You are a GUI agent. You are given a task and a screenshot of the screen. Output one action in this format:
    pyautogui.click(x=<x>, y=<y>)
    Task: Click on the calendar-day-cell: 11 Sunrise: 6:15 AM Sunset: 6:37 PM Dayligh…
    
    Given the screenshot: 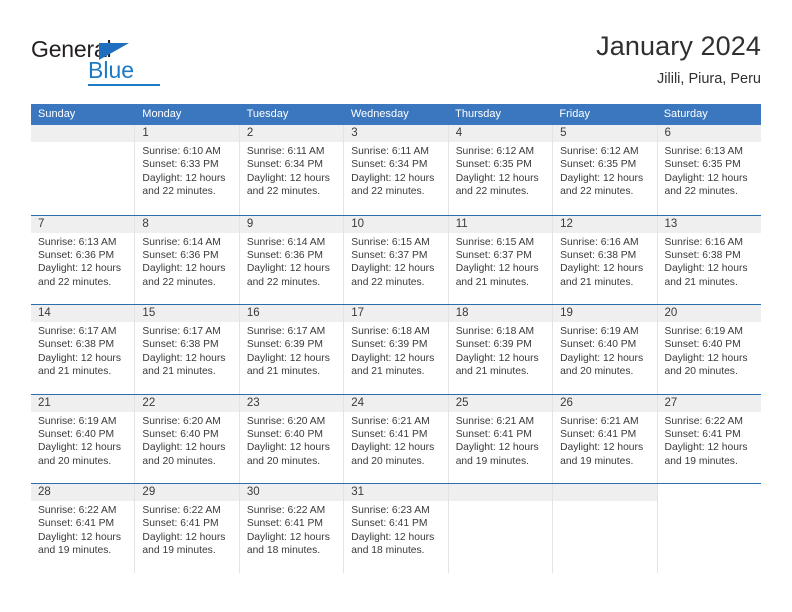 What is the action you would take?
    pyautogui.click(x=500, y=259)
    